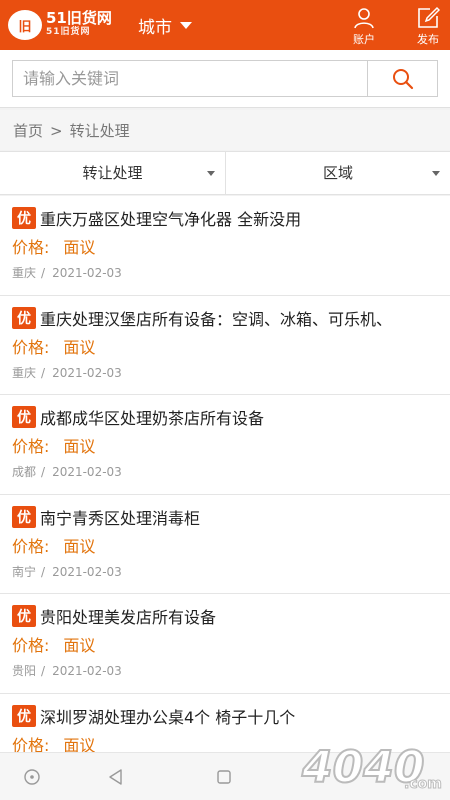 Image resolution: width=450 pixels, height=800 pixels. What do you see at coordinates (225, 445) in the screenshot?
I see `list-item: 优成都成华区处理奶茶店所有设备 价格: 面议 成都 / 2021-02-03` at bounding box center [225, 445].